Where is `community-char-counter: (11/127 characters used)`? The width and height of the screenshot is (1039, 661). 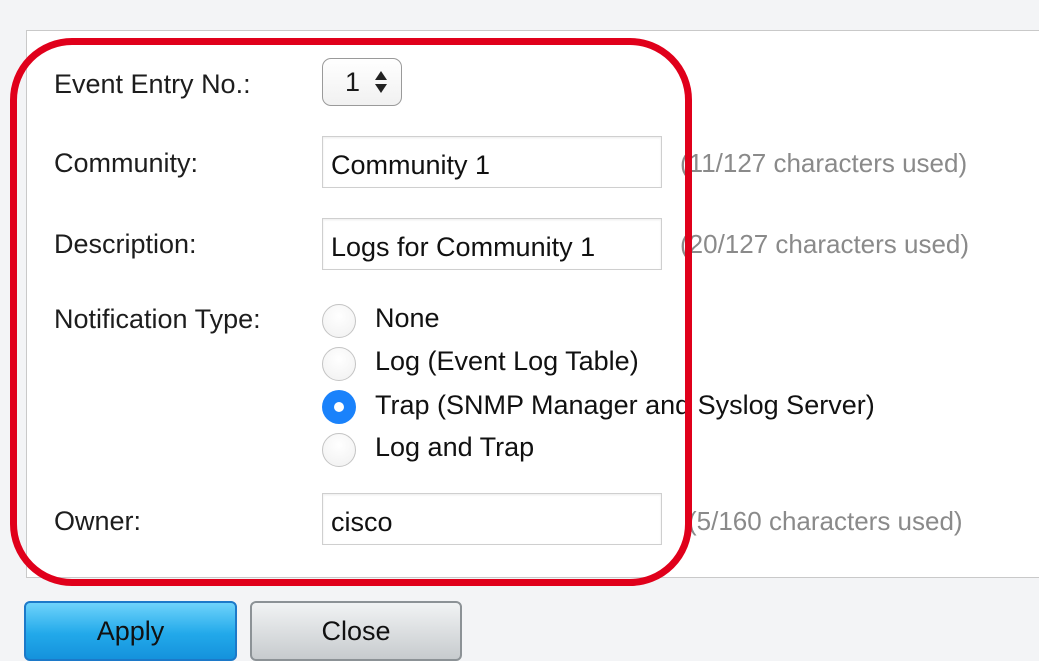 community-char-counter: (11/127 characters used) is located at coordinates (824, 163).